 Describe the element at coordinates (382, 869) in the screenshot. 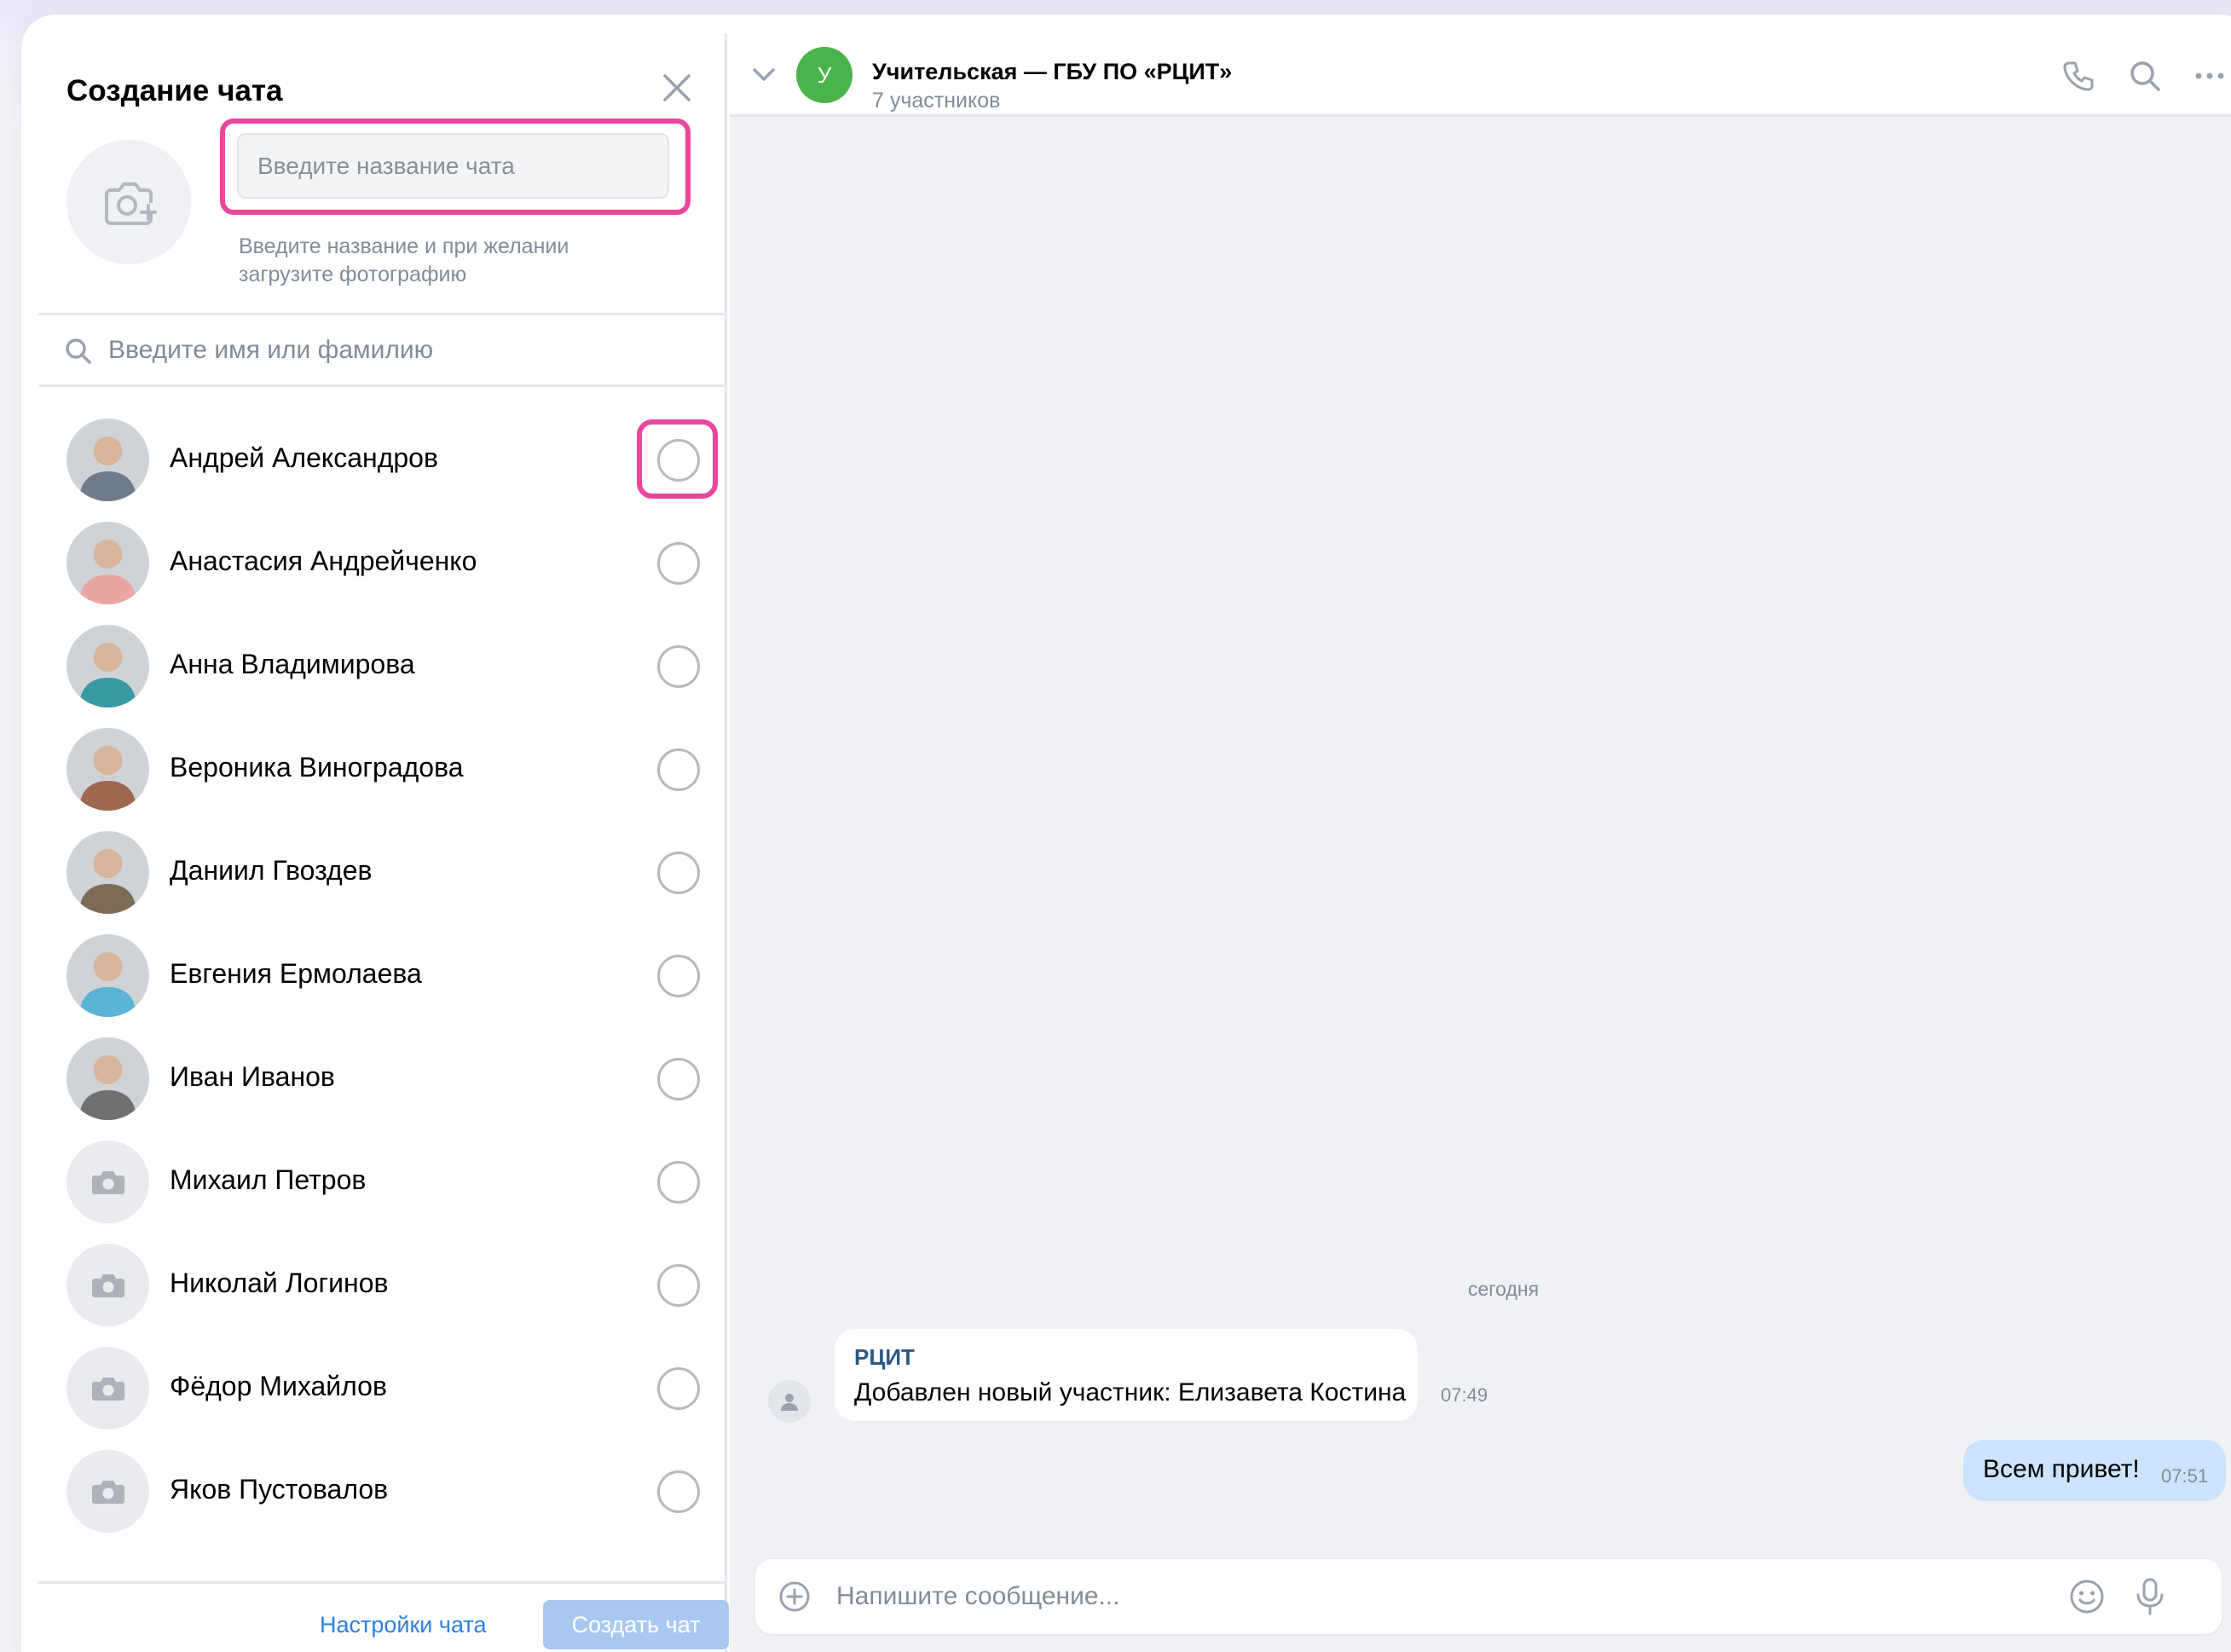

I see `contact-row: Даниил Гвоздев` at that location.